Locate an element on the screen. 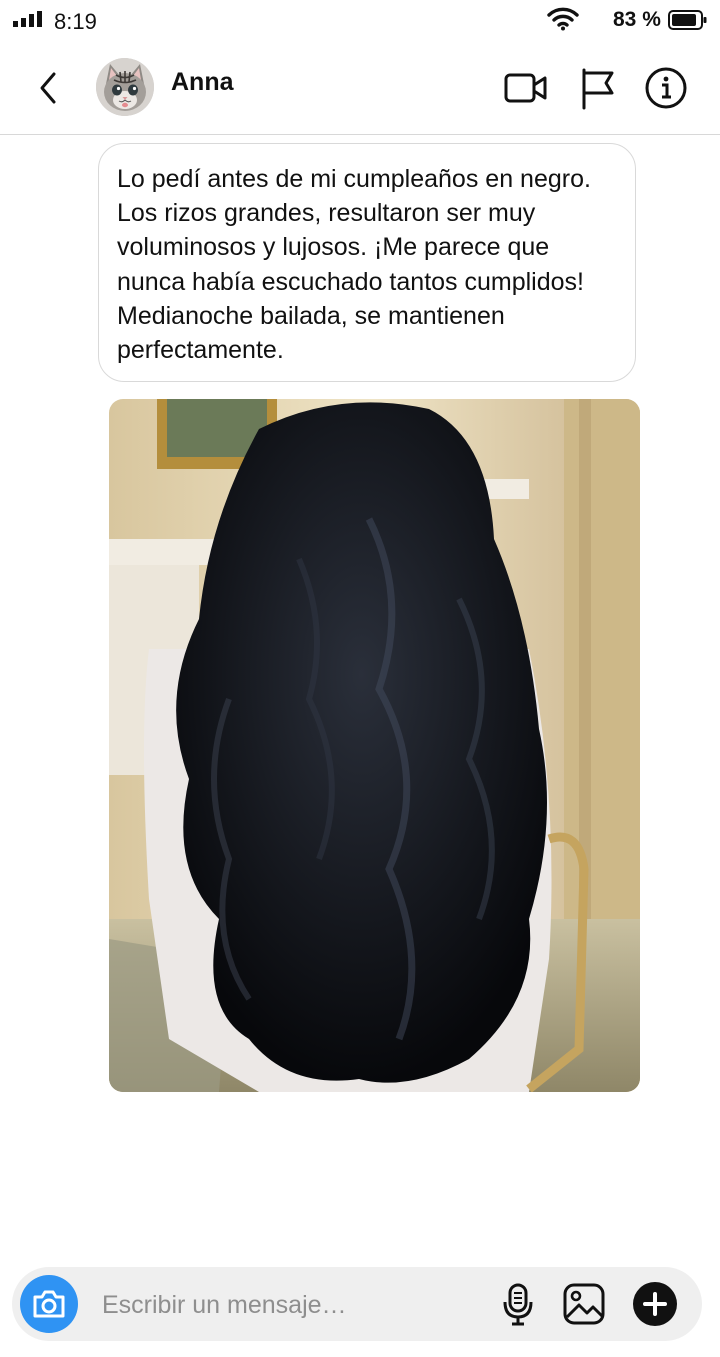  report-flag-button is located at coordinates (598, 88).